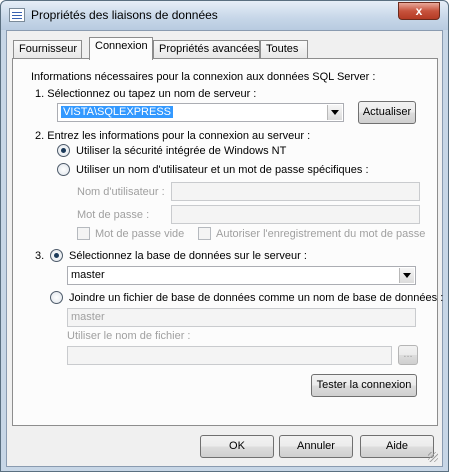  I want to click on attach-file-radio, so click(56, 297).